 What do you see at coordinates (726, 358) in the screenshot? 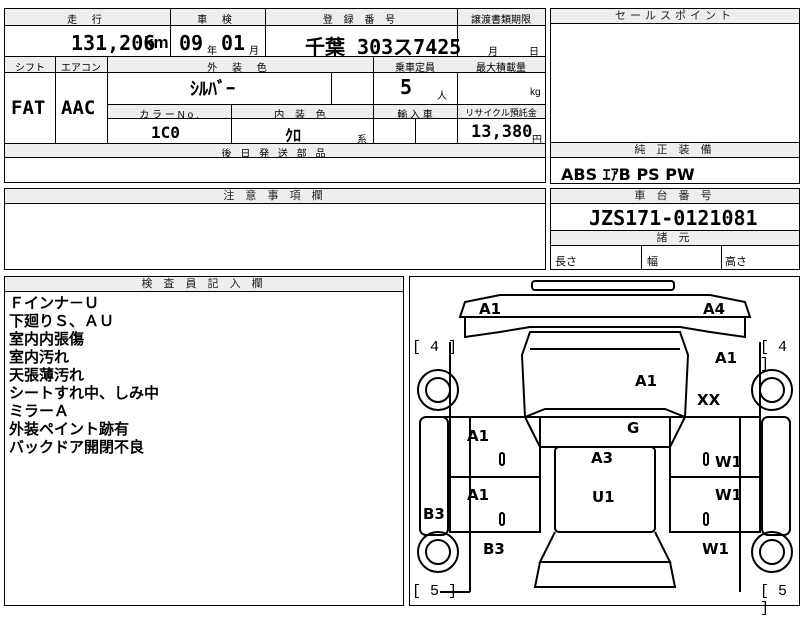
I see `mark-fender-right: A1` at bounding box center [726, 358].